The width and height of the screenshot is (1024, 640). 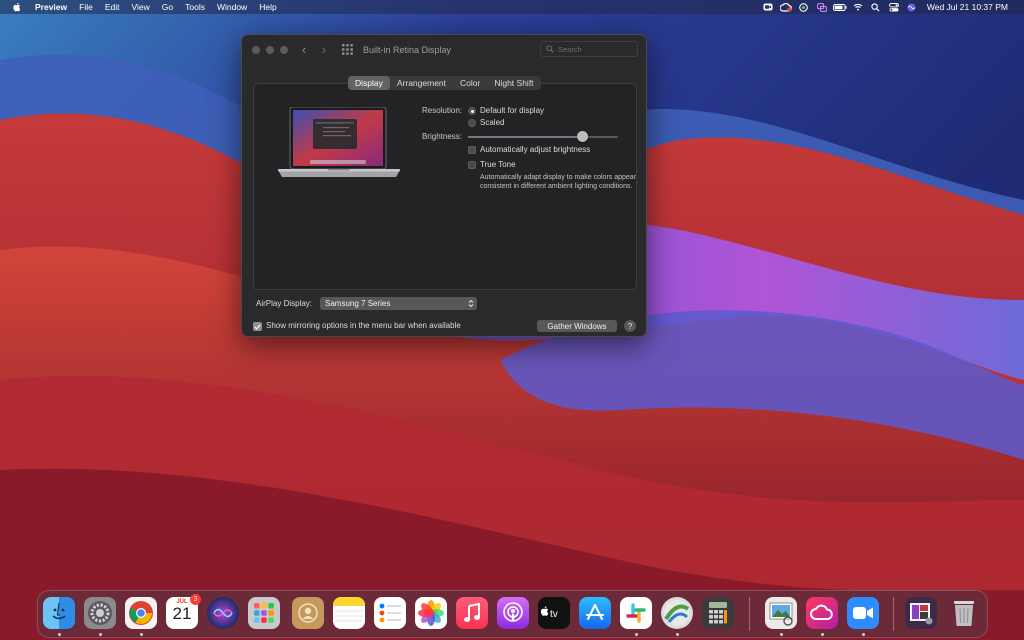 I want to click on apple-tv-icon: tv, so click(x=554, y=613).